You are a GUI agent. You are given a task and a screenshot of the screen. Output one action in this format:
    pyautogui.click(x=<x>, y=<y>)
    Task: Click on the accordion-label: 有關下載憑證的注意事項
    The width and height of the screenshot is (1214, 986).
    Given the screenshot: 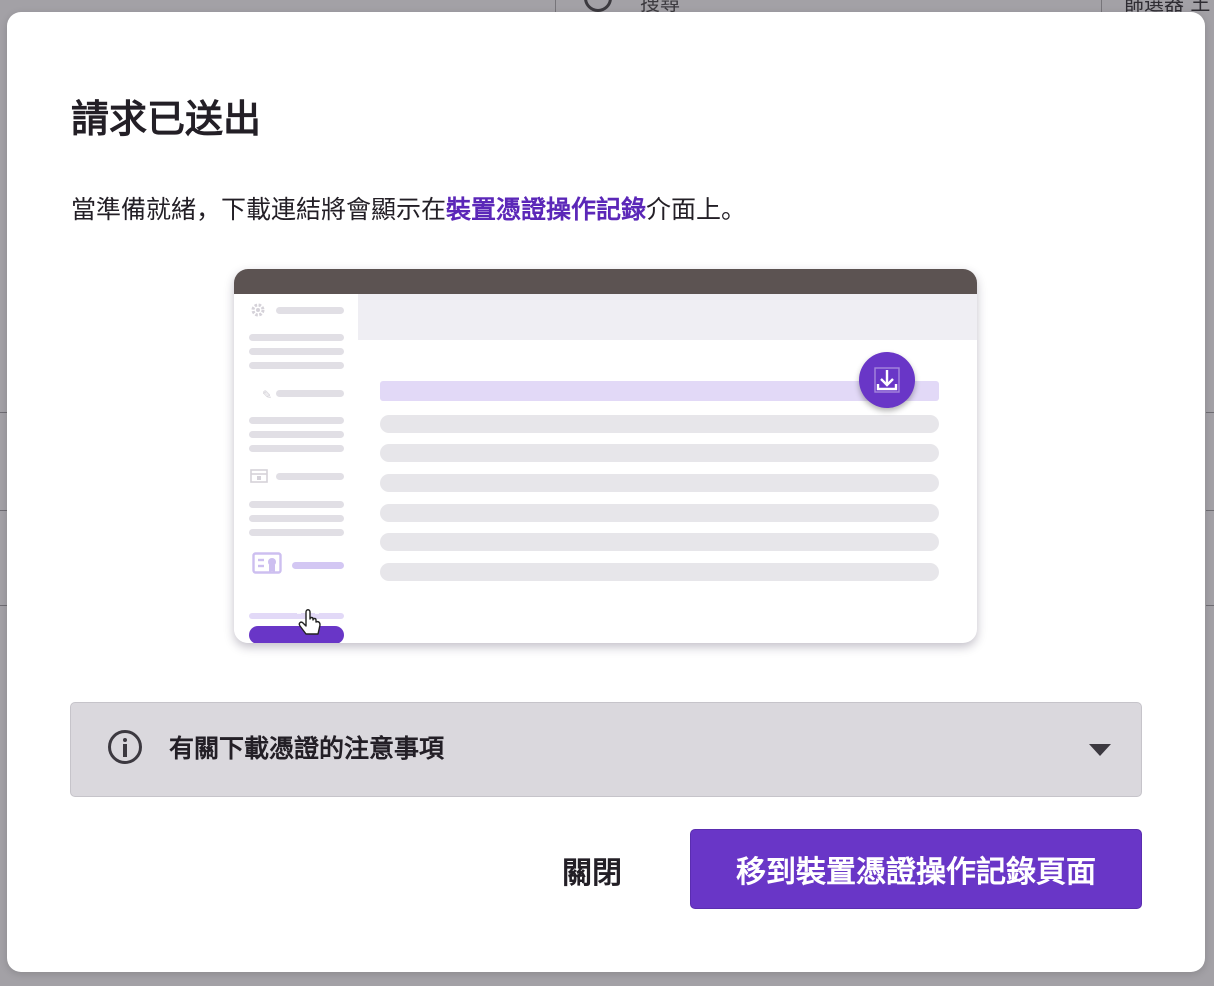 What is the action you would take?
    pyautogui.click(x=307, y=748)
    